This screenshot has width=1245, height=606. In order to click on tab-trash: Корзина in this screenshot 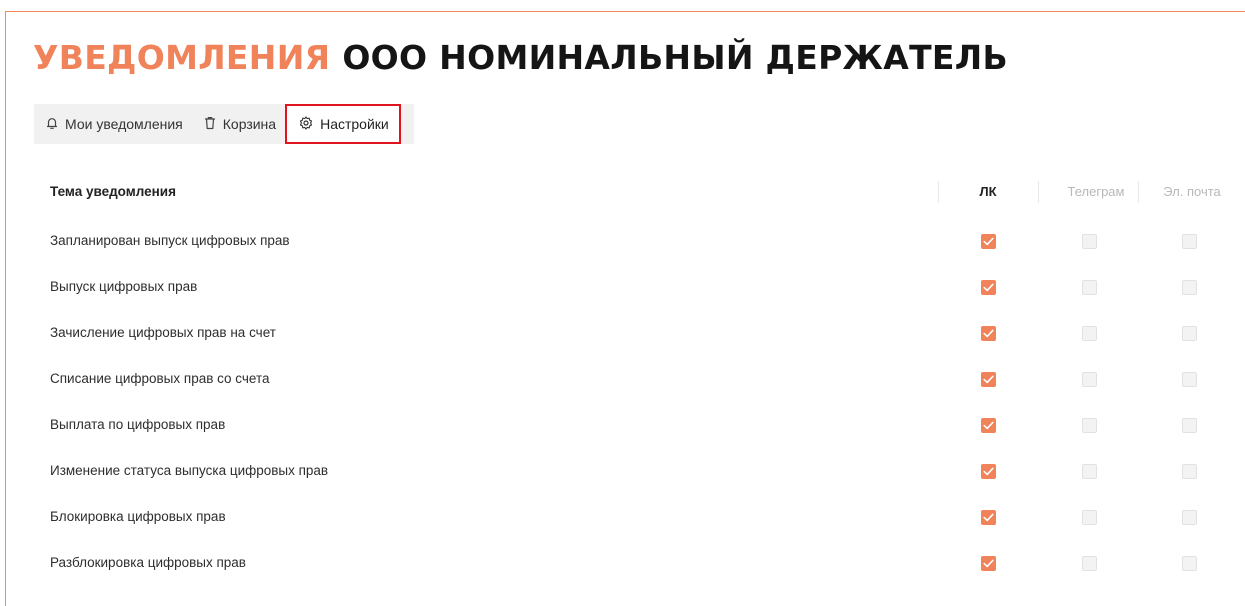, I will do `click(238, 124)`.